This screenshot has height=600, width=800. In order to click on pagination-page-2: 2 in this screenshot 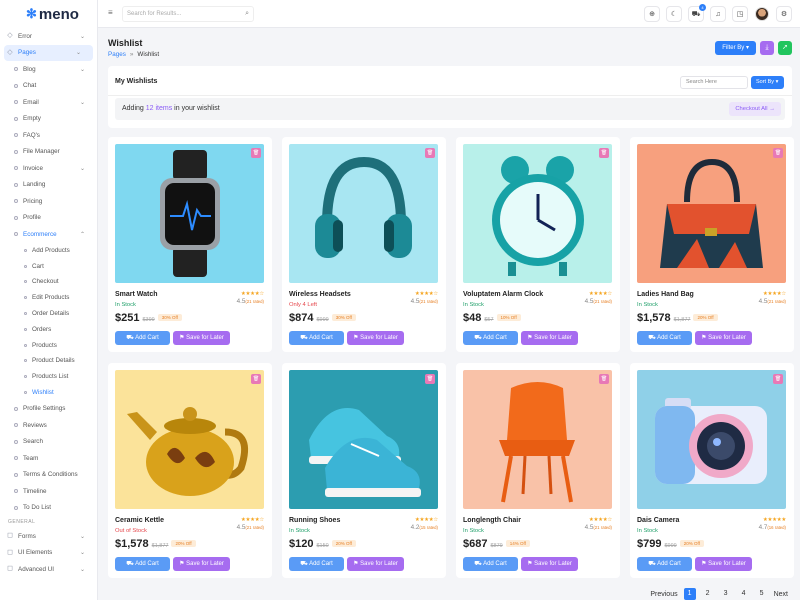, I will do `click(708, 594)`.